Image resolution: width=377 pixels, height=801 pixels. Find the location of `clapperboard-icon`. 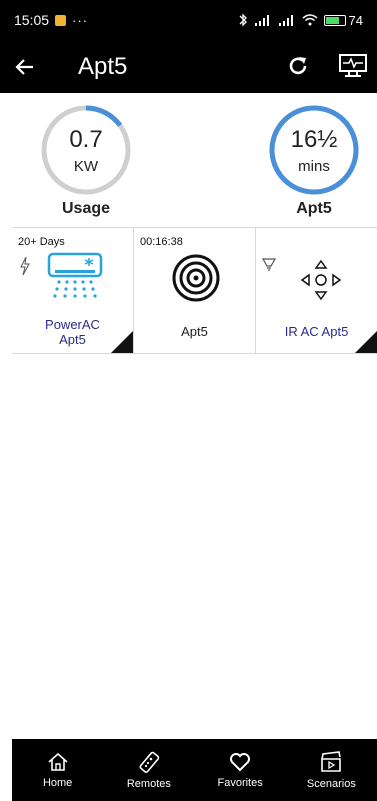

clapperboard-icon is located at coordinates (331, 761).